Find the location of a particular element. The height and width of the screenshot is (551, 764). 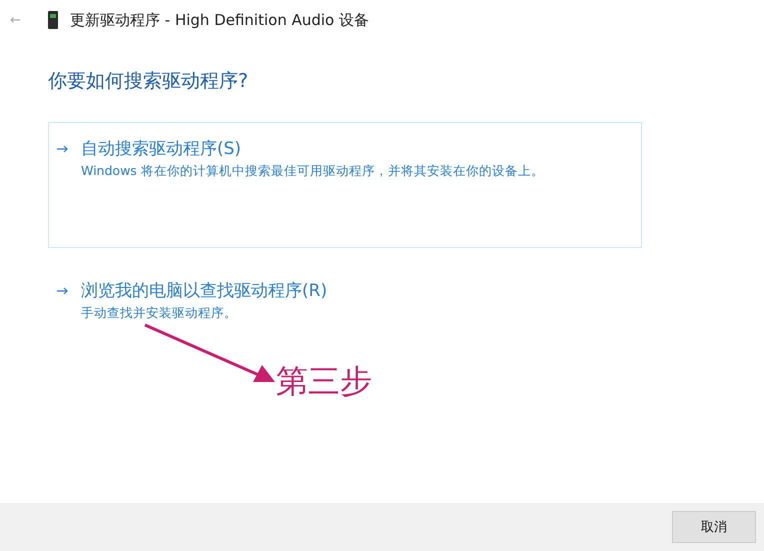

cancel-button: 取消 is located at coordinates (714, 527).